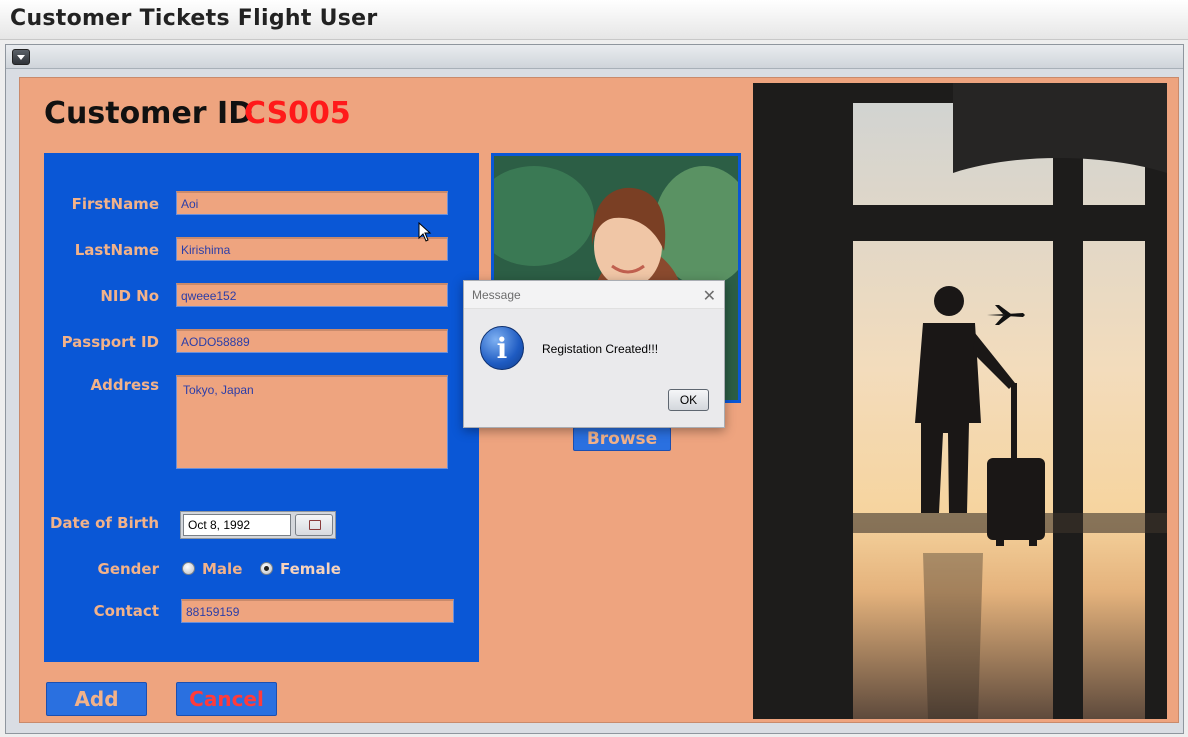 The height and width of the screenshot is (737, 1188). What do you see at coordinates (297, 113) in the screenshot?
I see `customer-id-value: CS005` at bounding box center [297, 113].